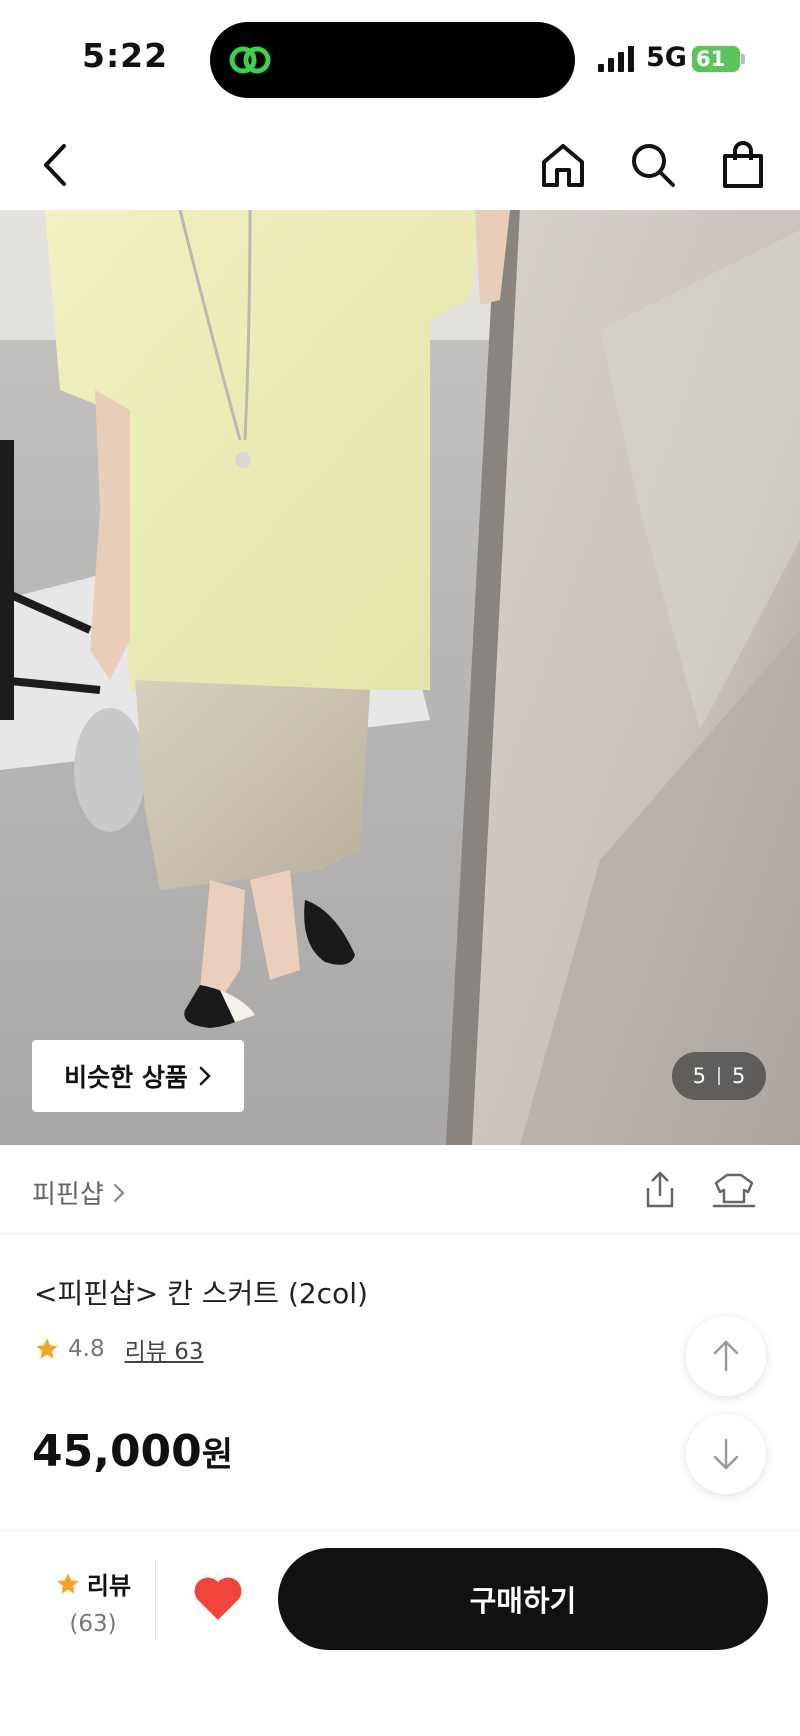 This screenshot has height=1736, width=800. What do you see at coordinates (743, 59) in the screenshot?
I see `battery-tip` at bounding box center [743, 59].